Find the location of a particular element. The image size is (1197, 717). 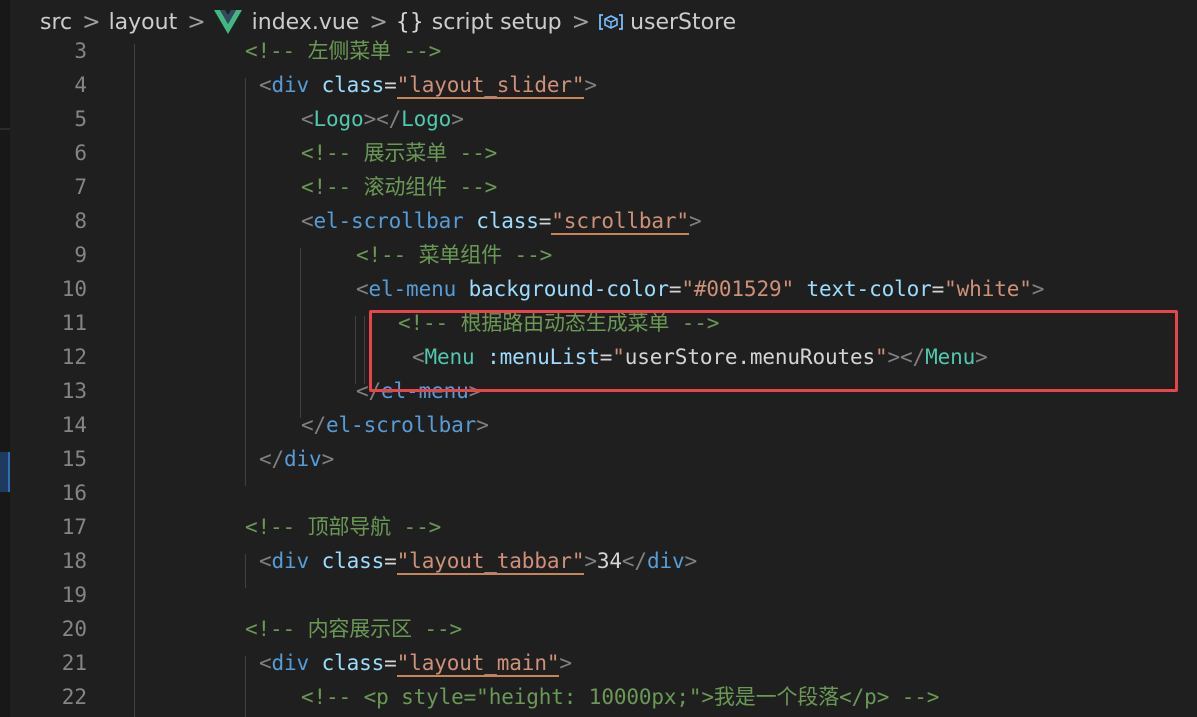

code-content: <!-- 顶部导航 --> is located at coordinates (343, 527).